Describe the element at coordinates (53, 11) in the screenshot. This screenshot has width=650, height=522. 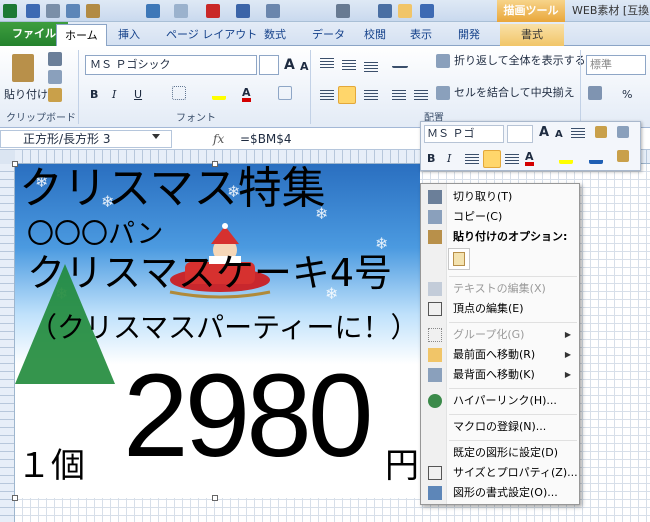
I see `print-preview-icon` at that location.